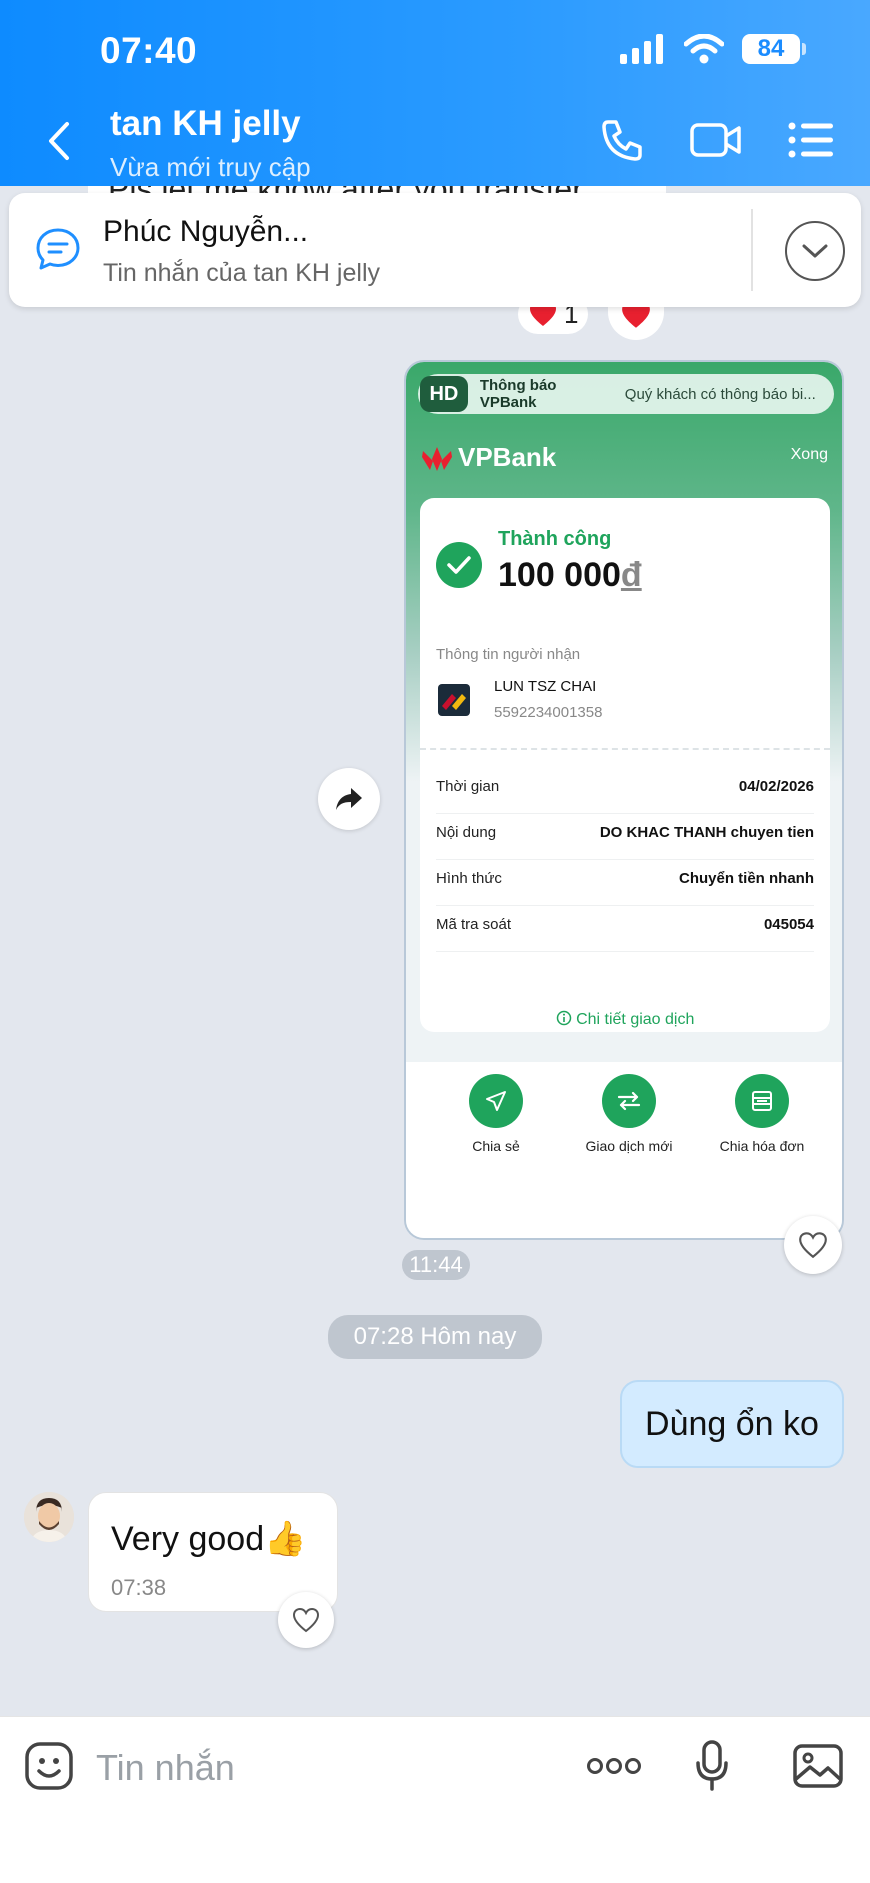 This screenshot has height=1883, width=870. What do you see at coordinates (474, 924) in the screenshot?
I see `detail-label: Mã tra soát` at bounding box center [474, 924].